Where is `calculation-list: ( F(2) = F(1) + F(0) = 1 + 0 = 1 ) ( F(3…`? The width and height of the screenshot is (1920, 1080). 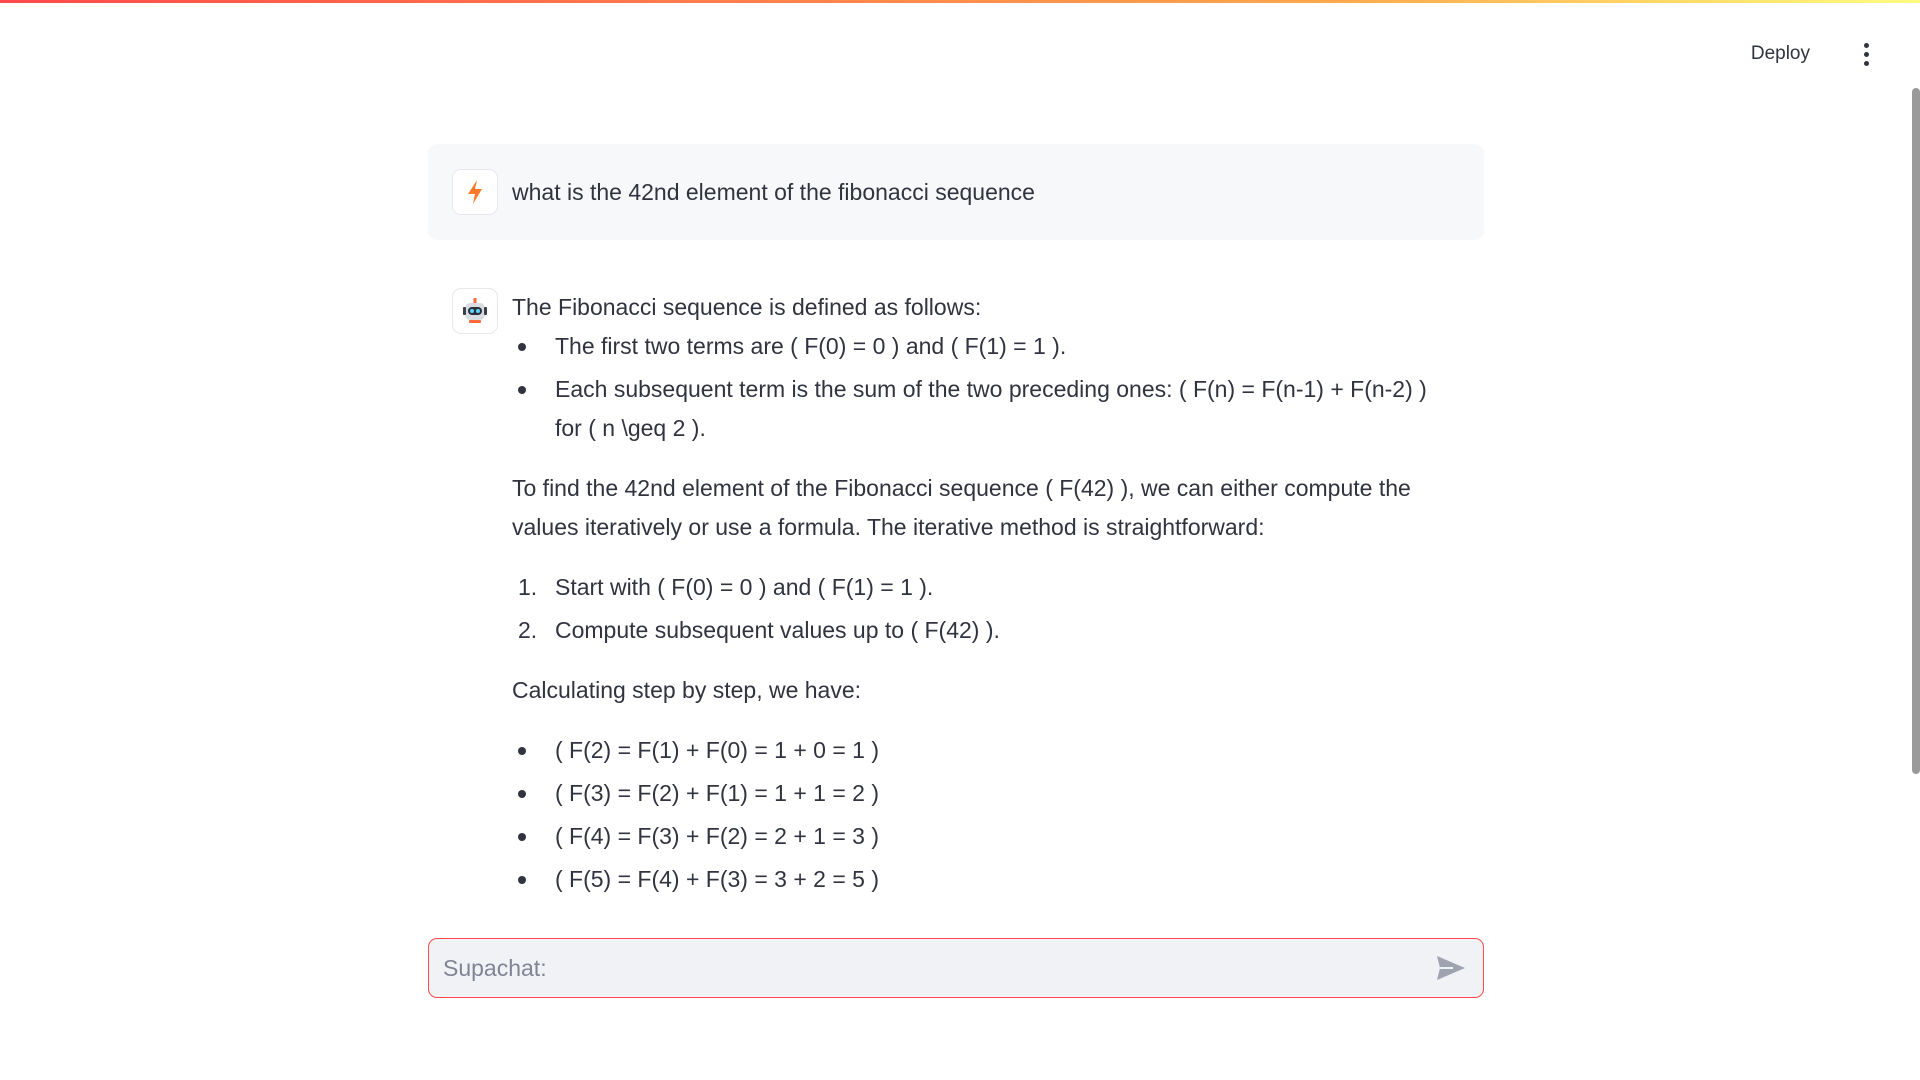 calculation-list: ( F(2) = F(1) + F(0) = 1 + 0 = 1 ) ( F(3… is located at coordinates (982, 815).